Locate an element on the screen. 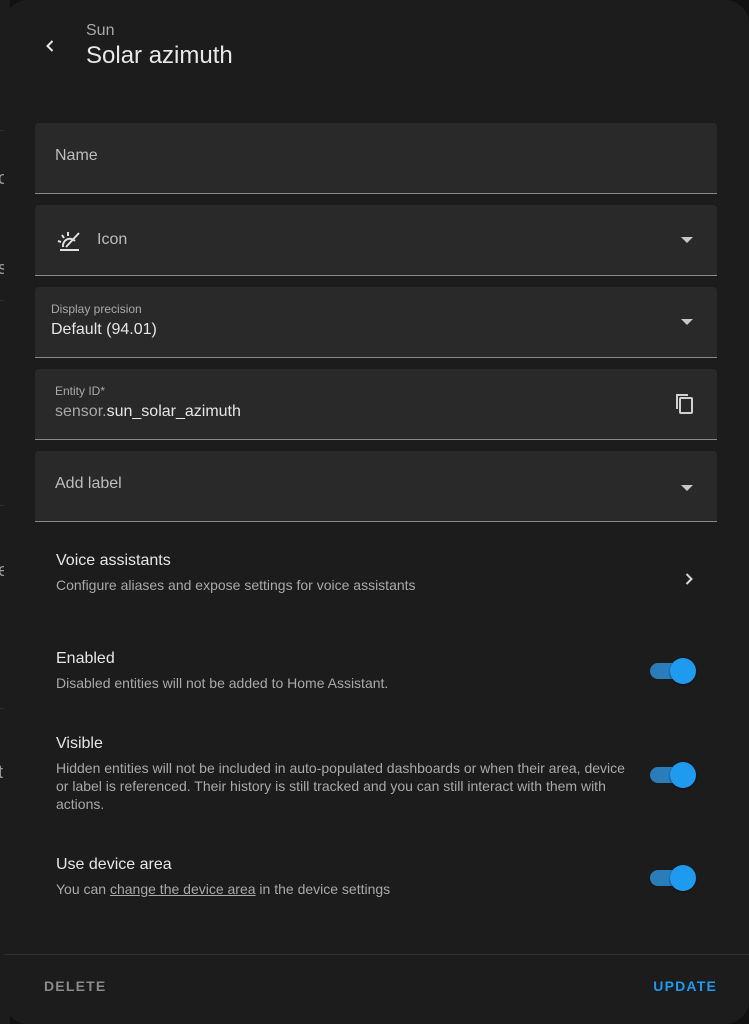 The image size is (749, 1024). copy-icon is located at coordinates (684, 404).